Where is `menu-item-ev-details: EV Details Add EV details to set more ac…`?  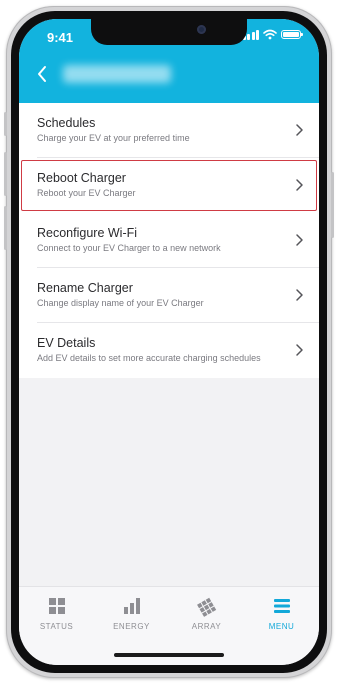 menu-item-ev-details: EV Details Add EV details to set more ac… is located at coordinates (169, 350).